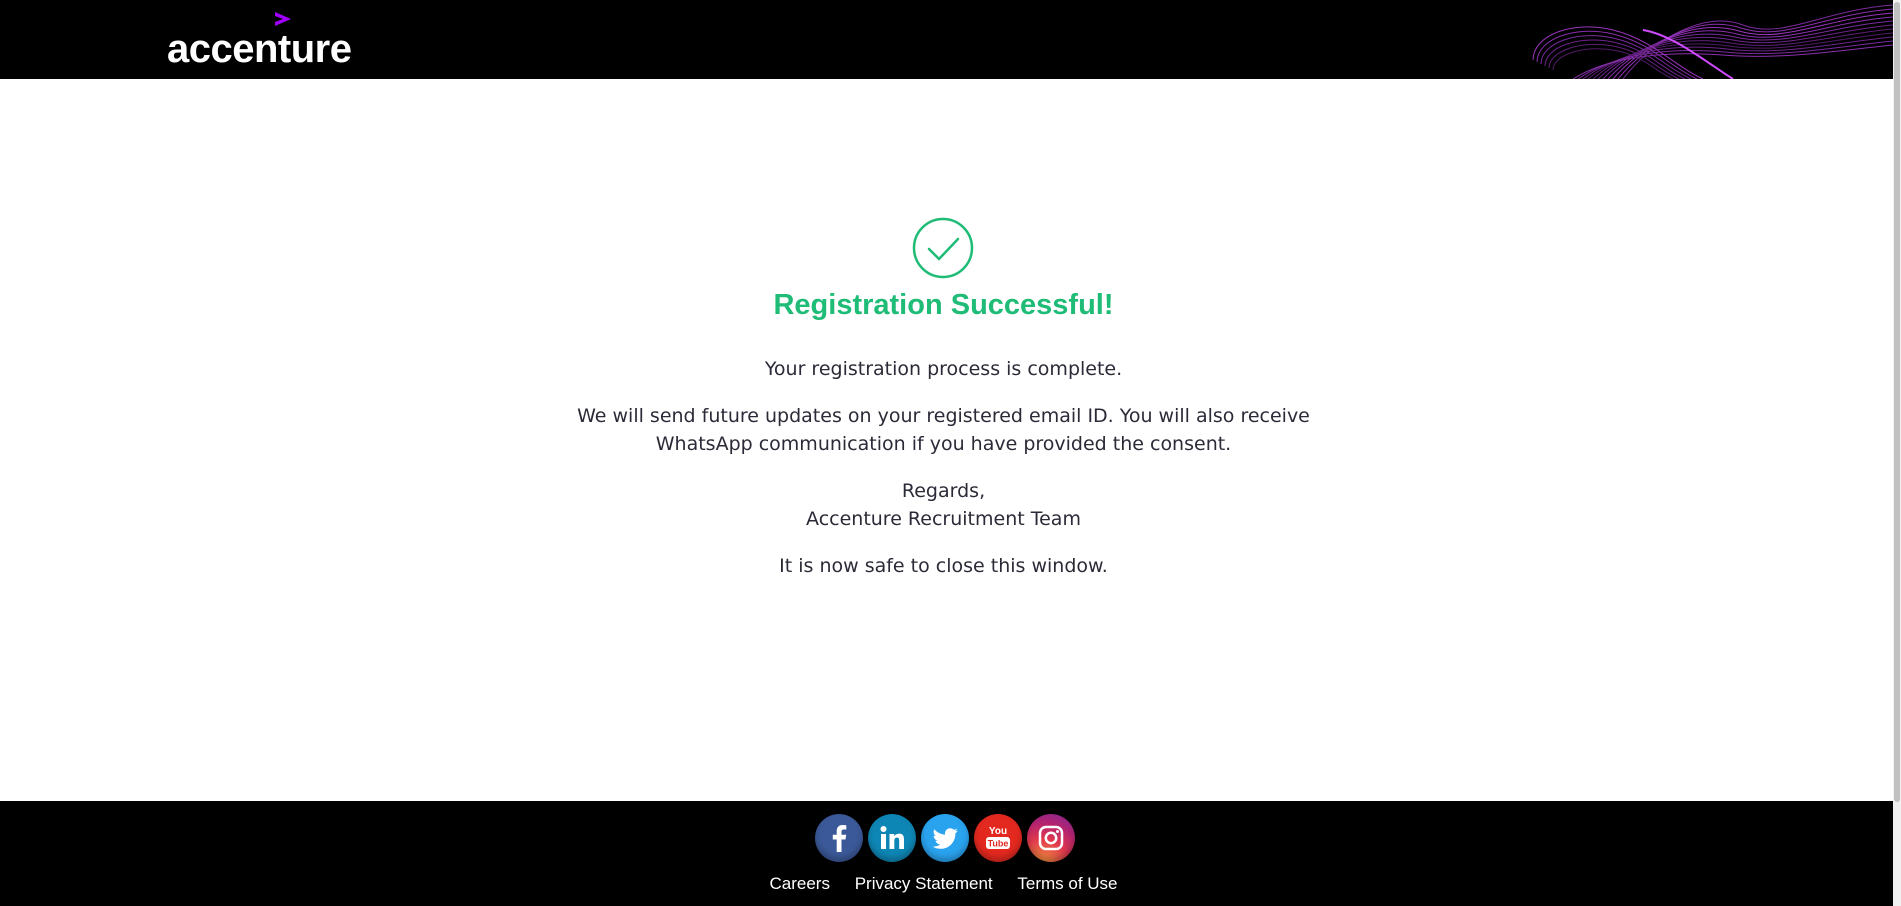 The image size is (1901, 906). What do you see at coordinates (943, 519) in the screenshot?
I see `team-name: Accenture Recruitment Team` at bounding box center [943, 519].